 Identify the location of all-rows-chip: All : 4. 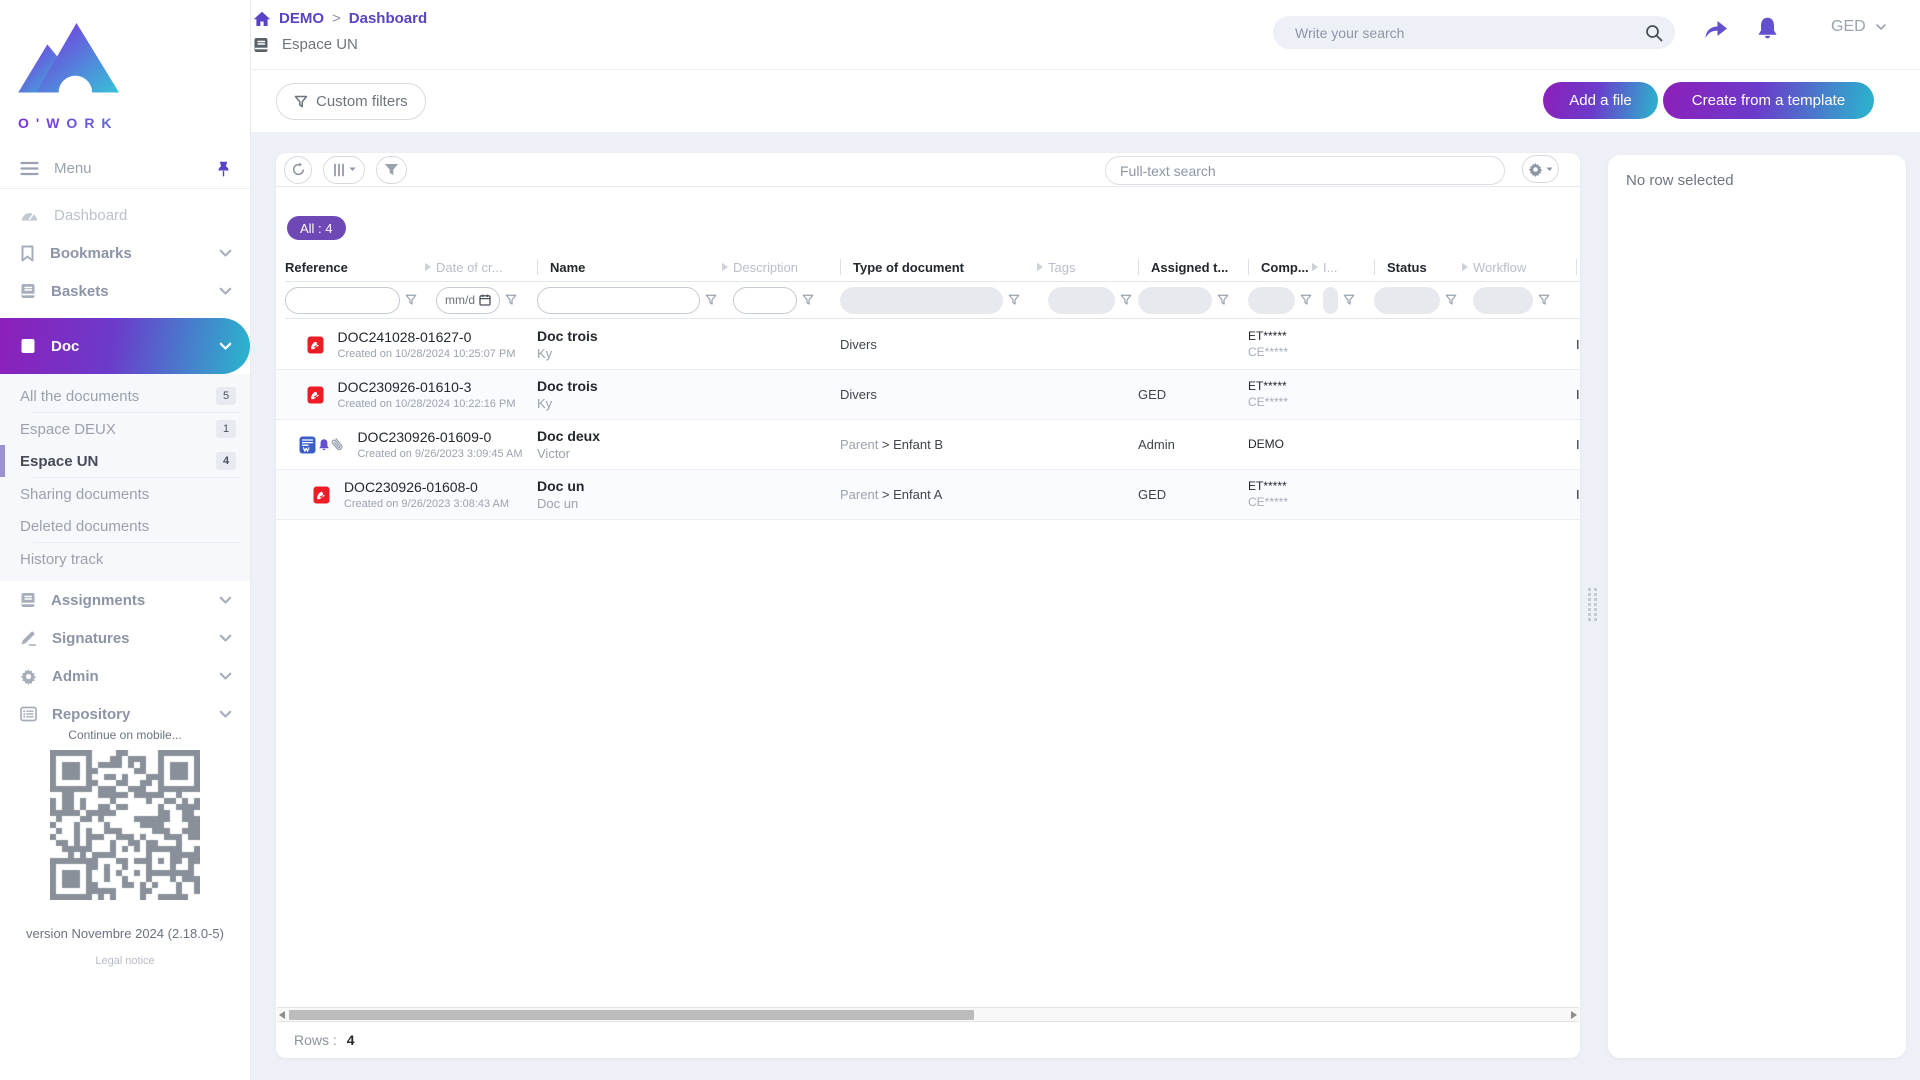
(316, 228).